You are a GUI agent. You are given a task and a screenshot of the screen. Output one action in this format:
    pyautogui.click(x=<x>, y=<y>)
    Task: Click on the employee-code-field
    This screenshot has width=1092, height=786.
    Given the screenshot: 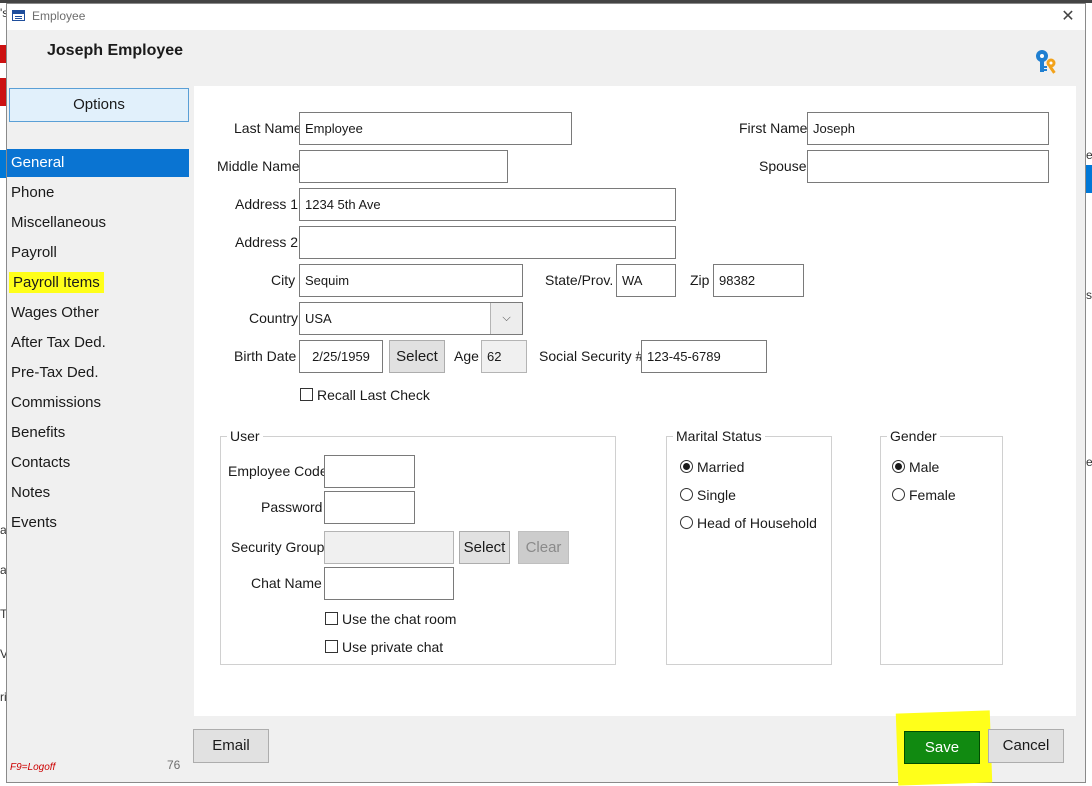 What is the action you would take?
    pyautogui.click(x=369, y=471)
    